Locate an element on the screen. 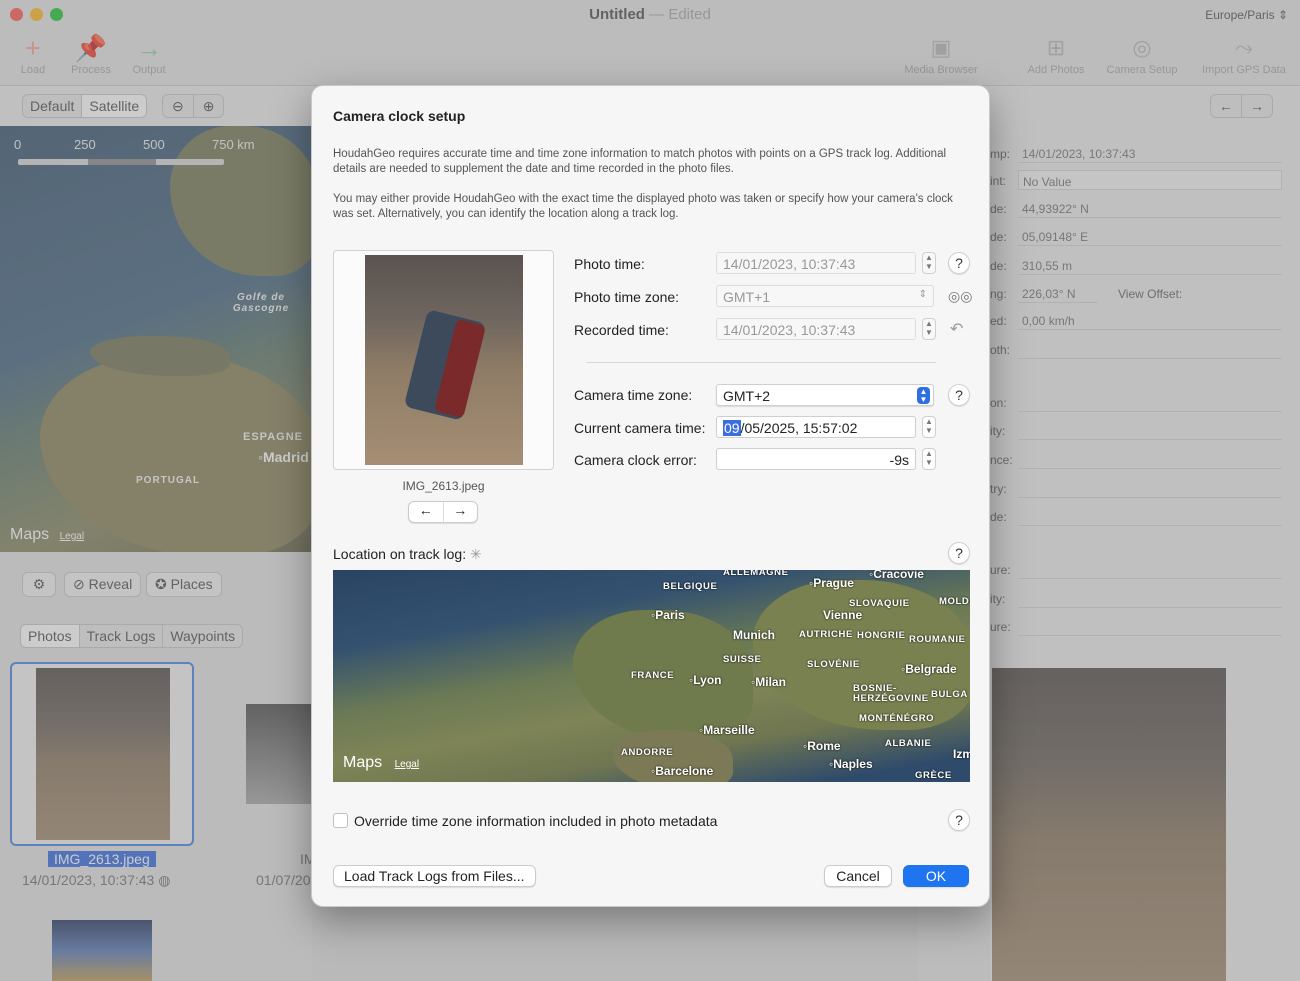 This screenshot has width=1300, height=981. country-label: ALBANIE is located at coordinates (908, 743).